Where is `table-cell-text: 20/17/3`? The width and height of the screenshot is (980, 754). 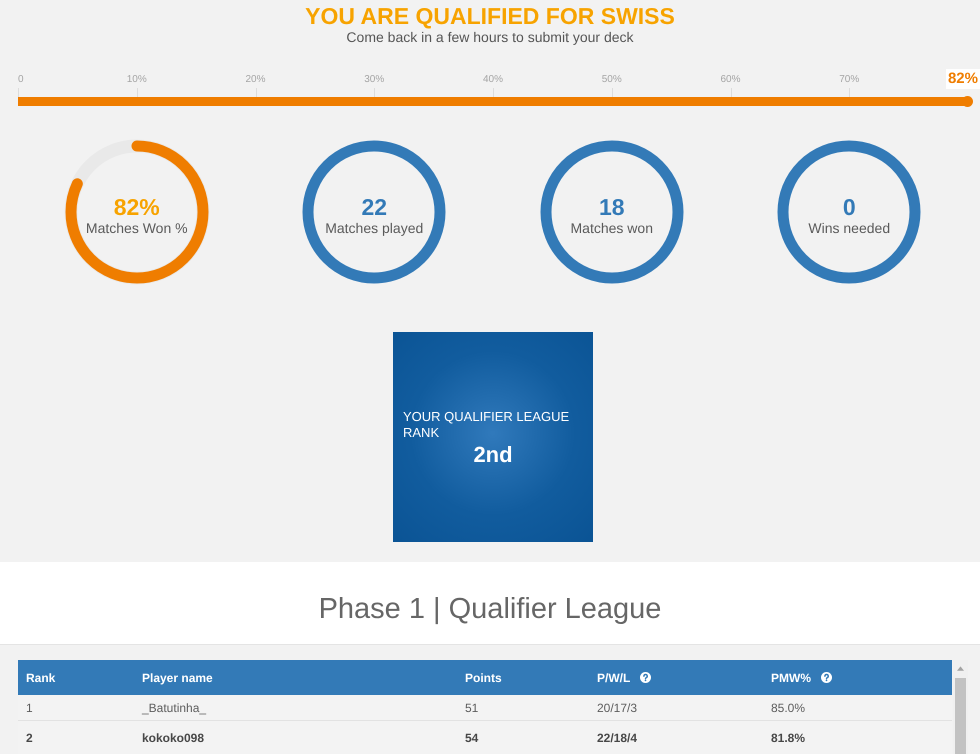
table-cell-text: 20/17/3 is located at coordinates (617, 707).